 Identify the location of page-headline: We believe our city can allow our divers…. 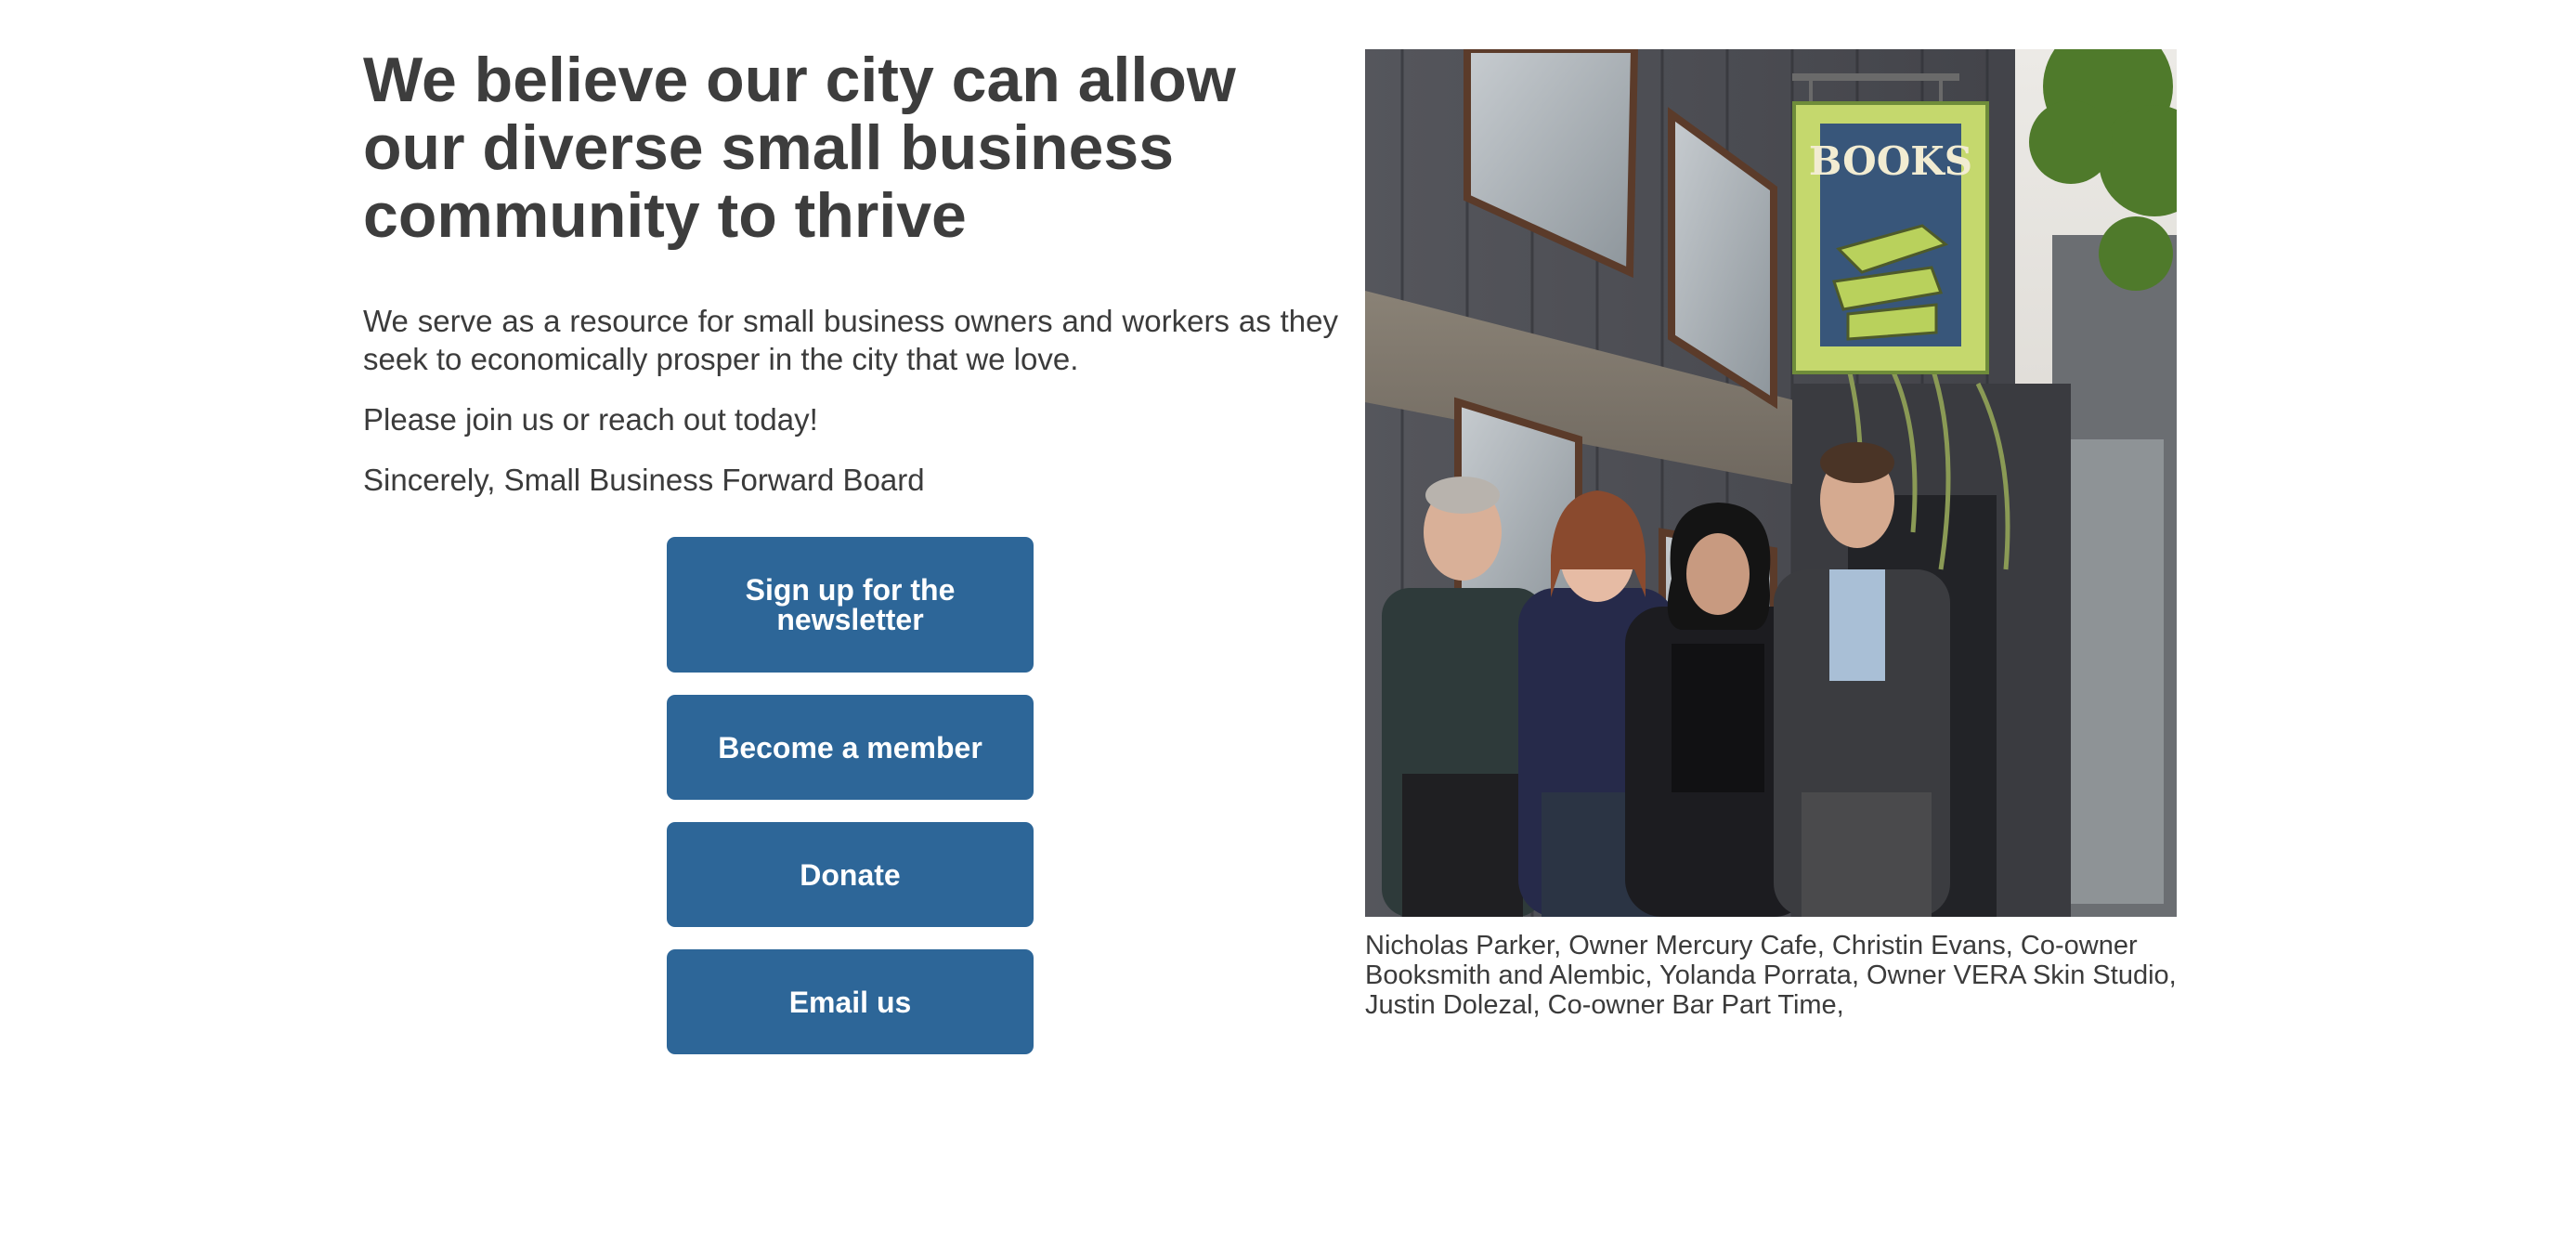
(799, 148).